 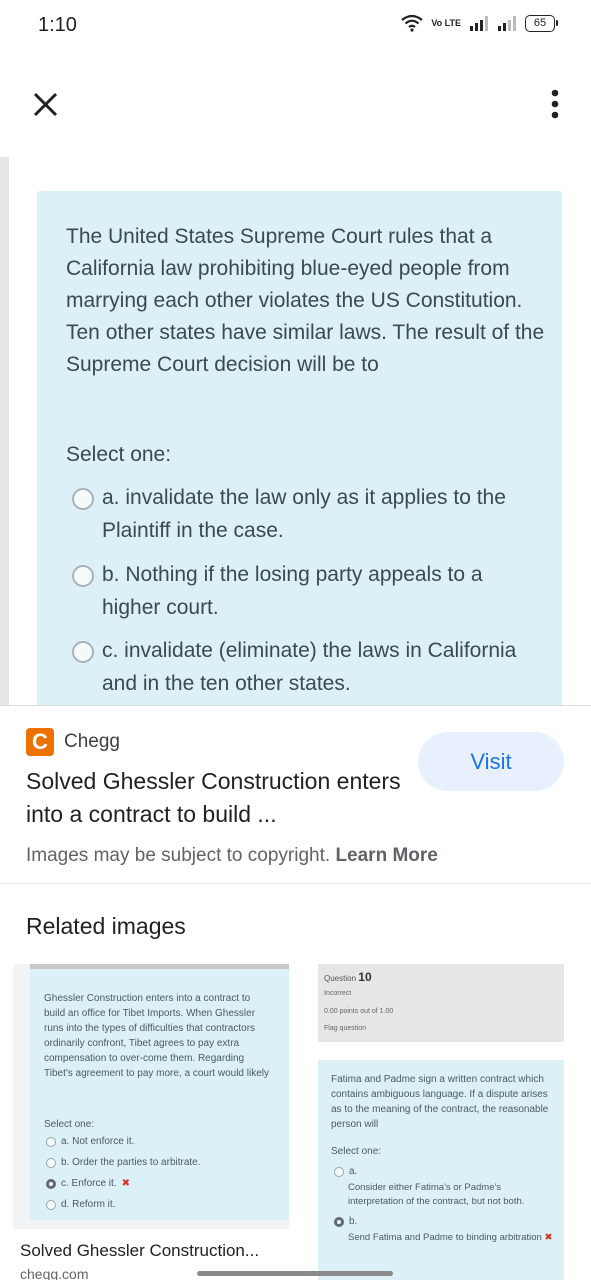 I want to click on more-options-button, so click(x=555, y=105).